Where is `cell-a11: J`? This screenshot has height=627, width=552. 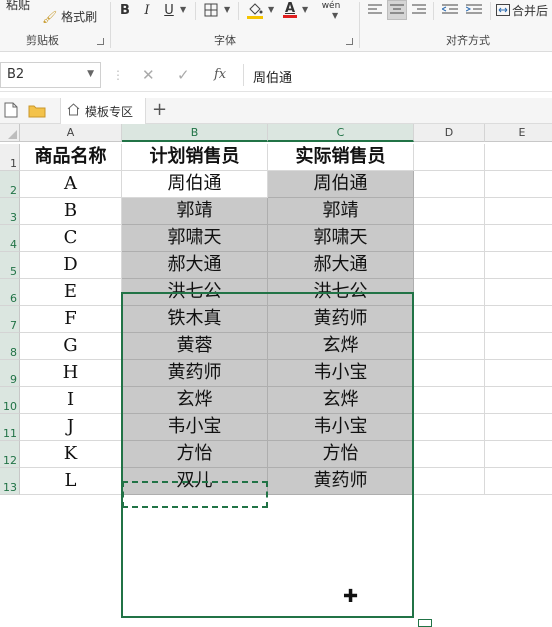 cell-a11: J is located at coordinates (71, 427).